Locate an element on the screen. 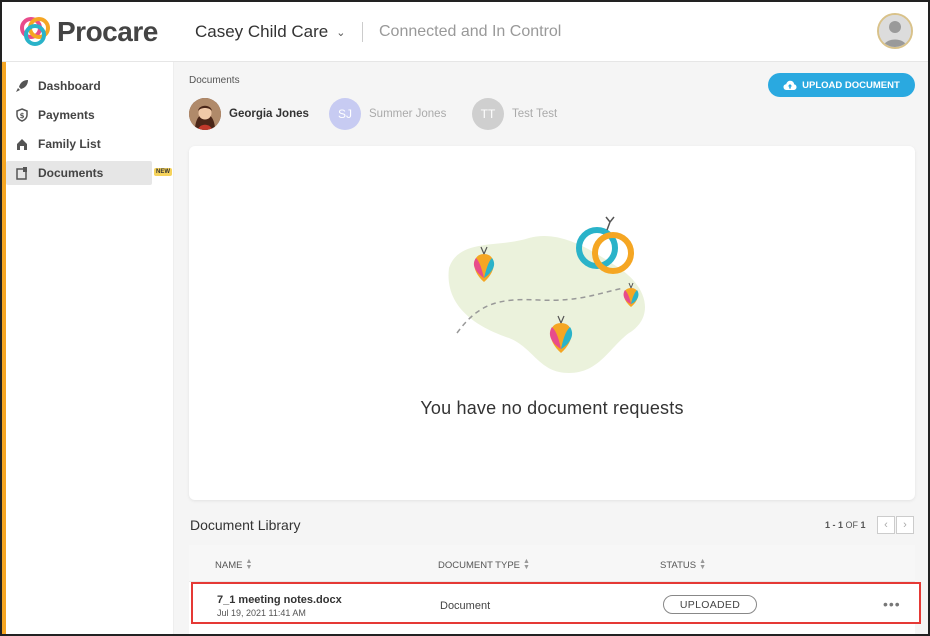 This screenshot has height=636, width=930. document-date: Jul 19, 2021 11:41 AM is located at coordinates (261, 613).